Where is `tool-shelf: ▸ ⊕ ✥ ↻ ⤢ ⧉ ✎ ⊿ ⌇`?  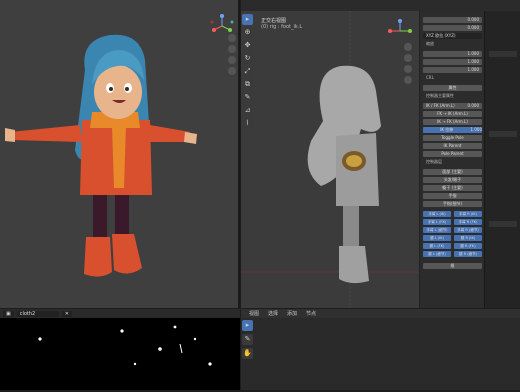 tool-shelf: ▸ ⊕ ✥ ↻ ⤢ ⧉ ✎ ⊿ ⌇ is located at coordinates (248, 71).